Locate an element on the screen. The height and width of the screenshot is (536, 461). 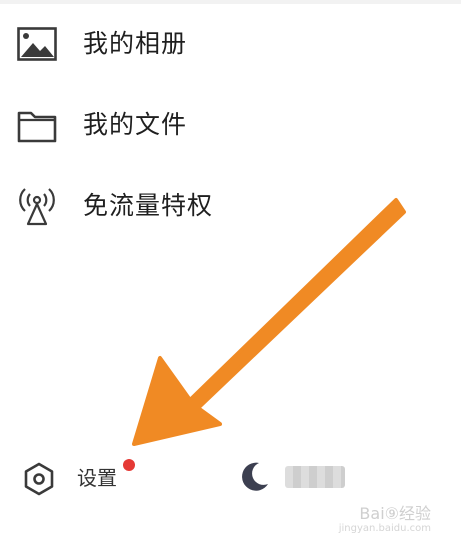
settings-label: 设置 is located at coordinates (97, 478).